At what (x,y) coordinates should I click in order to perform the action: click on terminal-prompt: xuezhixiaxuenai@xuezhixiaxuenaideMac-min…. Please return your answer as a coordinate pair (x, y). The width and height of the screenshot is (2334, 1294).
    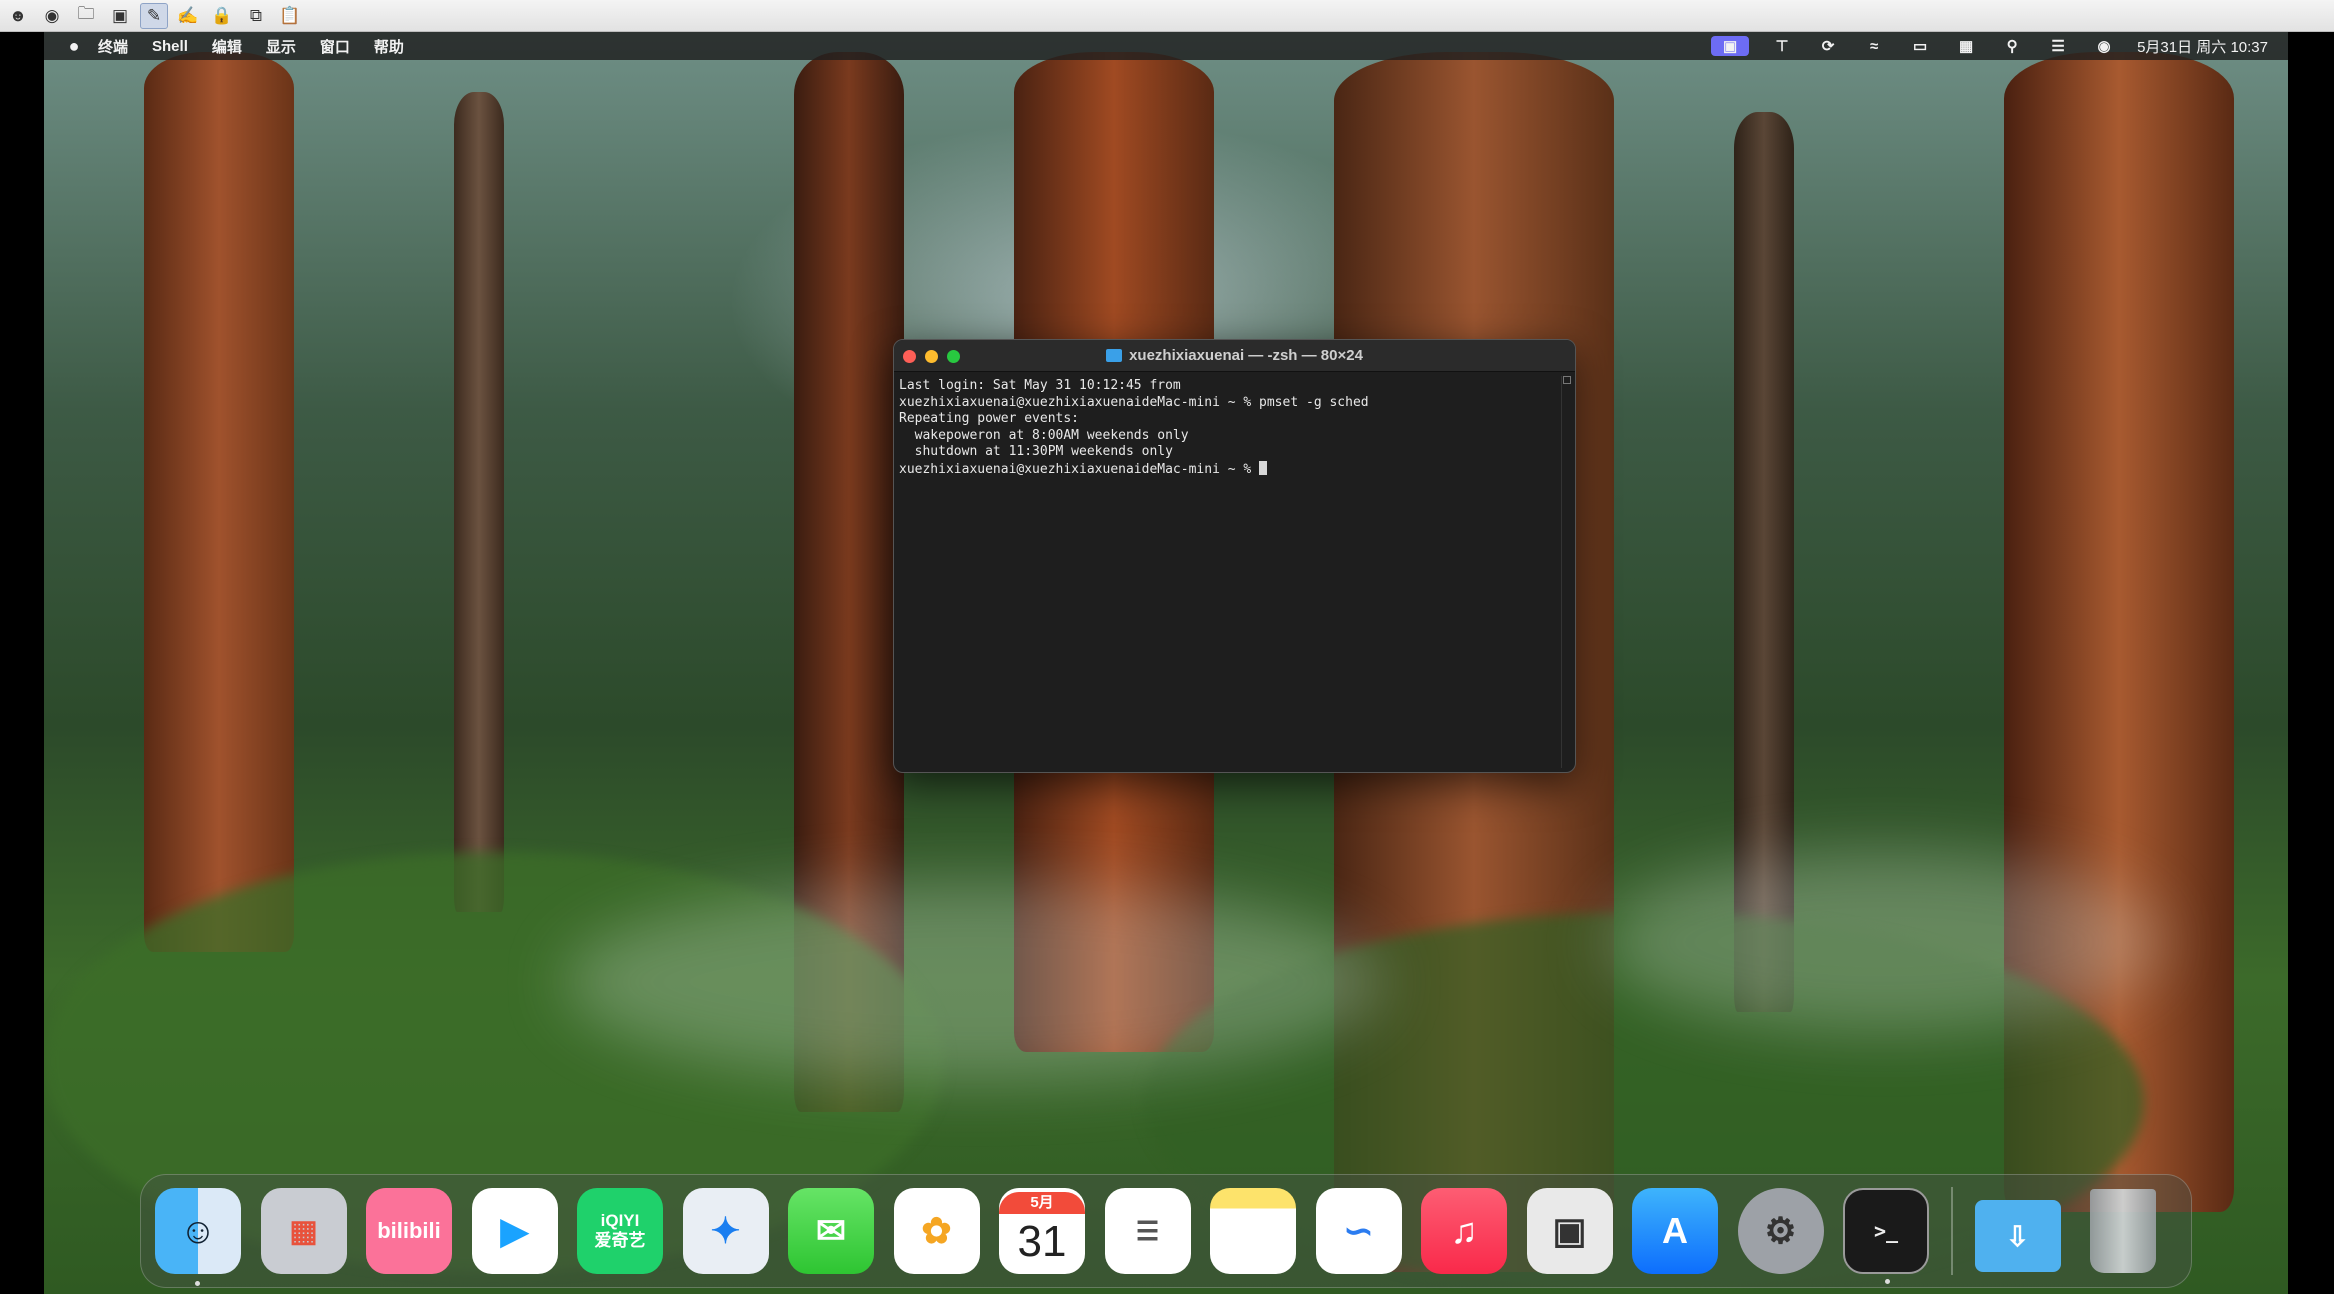
    Looking at the image, I should click on (1079, 469).